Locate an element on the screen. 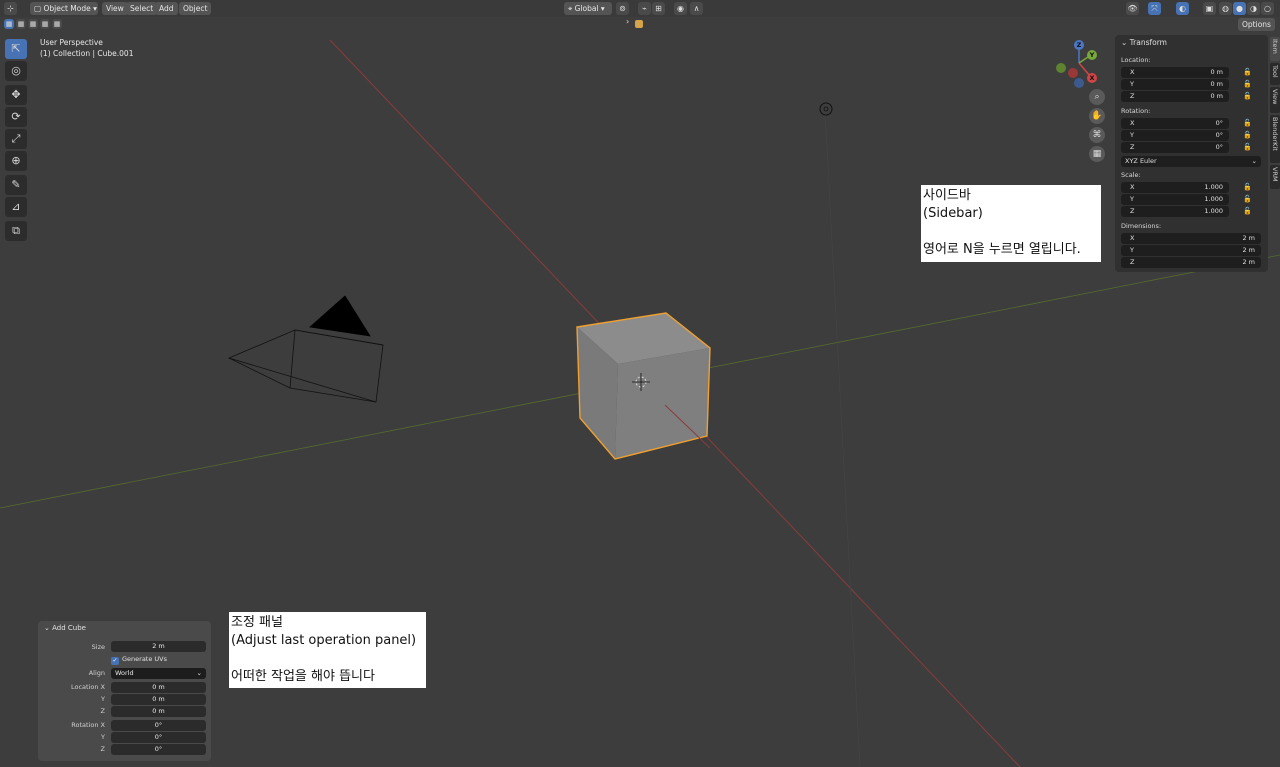 Image resolution: width=1280 pixels, height=767 pixels. gizmo-neg-y-icon is located at coordinates (1061, 68).